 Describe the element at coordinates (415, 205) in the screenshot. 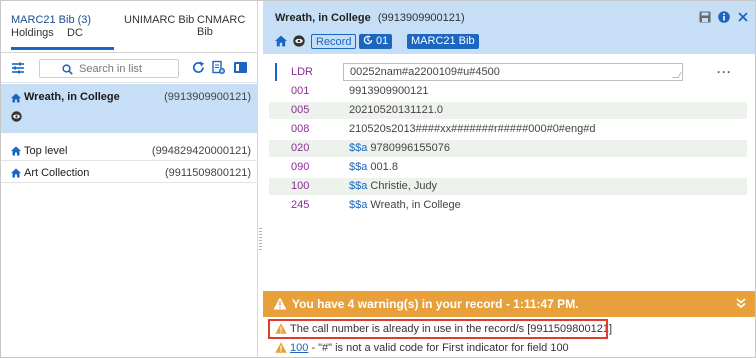

I see `subfield-value: Wreath, in College` at that location.